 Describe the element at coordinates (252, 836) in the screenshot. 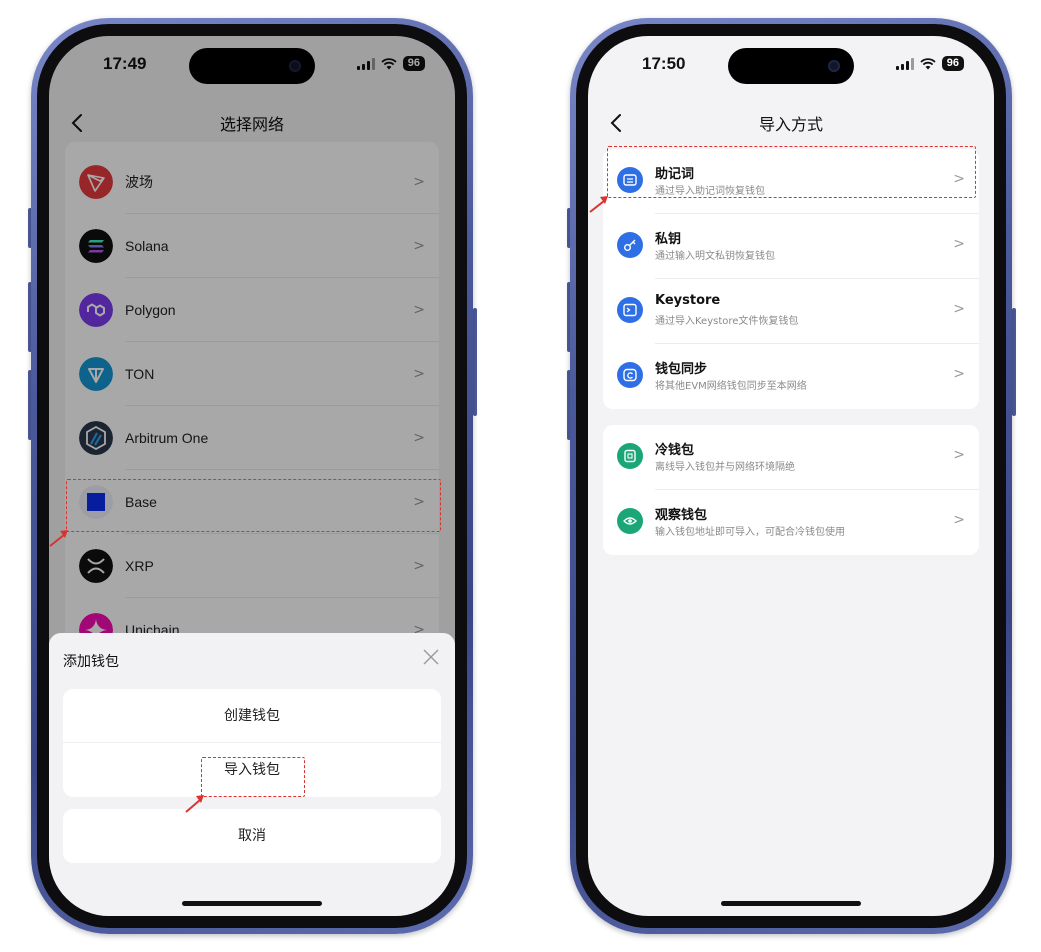

I see `cancel-button: 取消` at that location.